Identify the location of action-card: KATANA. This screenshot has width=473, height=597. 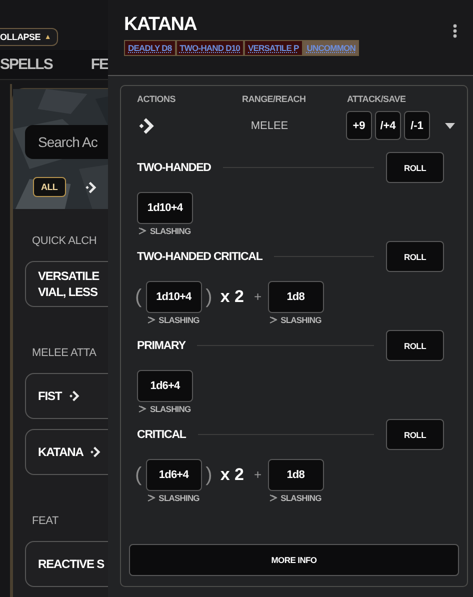
(66, 452).